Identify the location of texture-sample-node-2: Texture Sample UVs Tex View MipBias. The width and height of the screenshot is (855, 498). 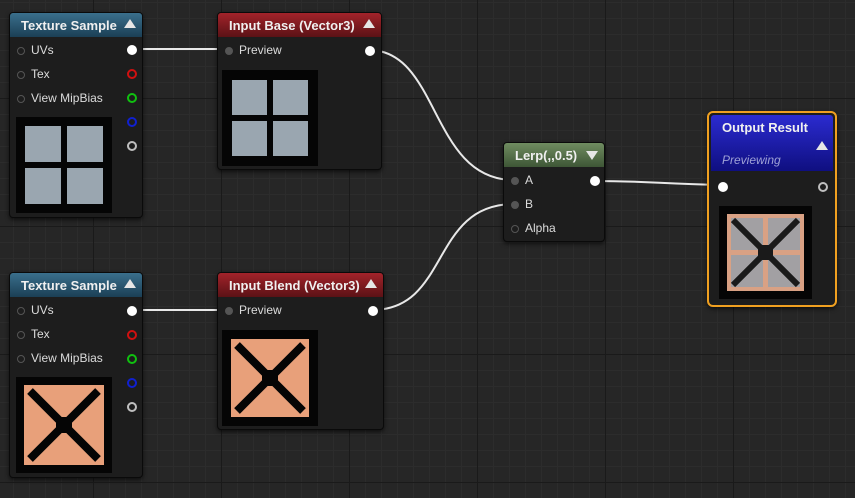
(76, 375).